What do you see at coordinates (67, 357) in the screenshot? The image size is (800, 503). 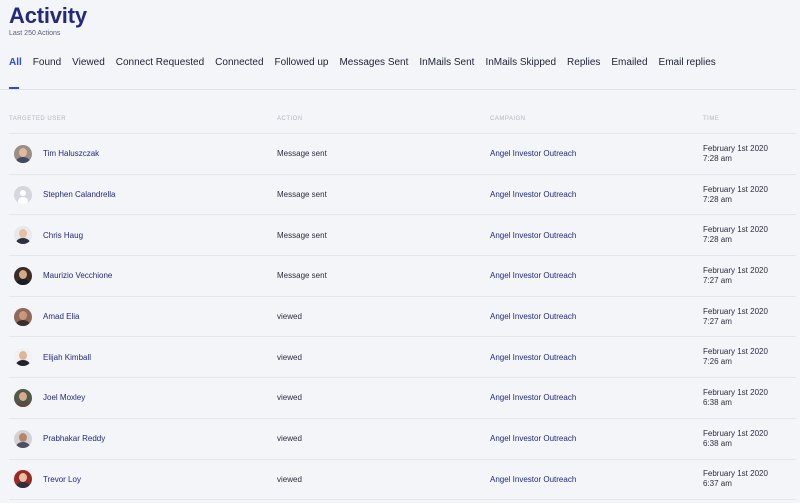 I see `user-name-link: Elijah Kimball` at bounding box center [67, 357].